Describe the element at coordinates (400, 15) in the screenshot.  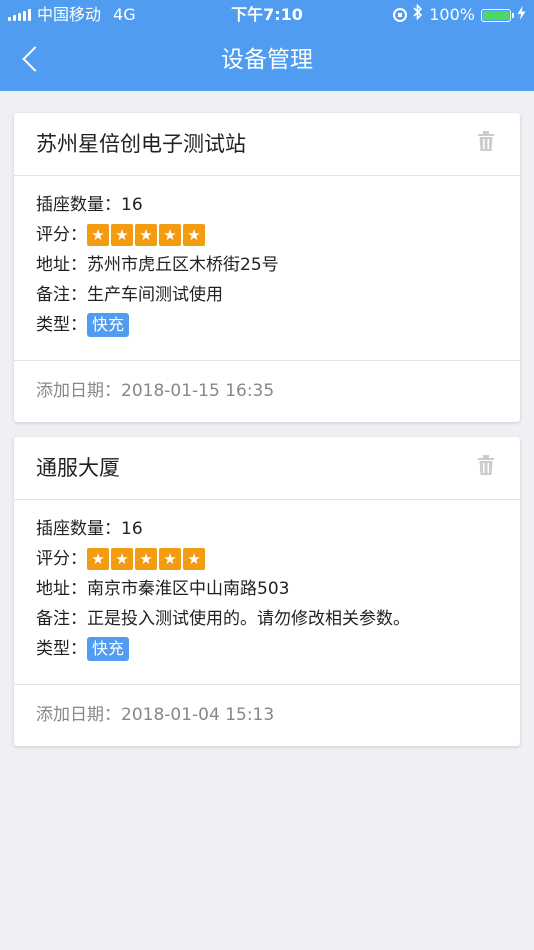
I see `rotation-lock-icon` at that location.